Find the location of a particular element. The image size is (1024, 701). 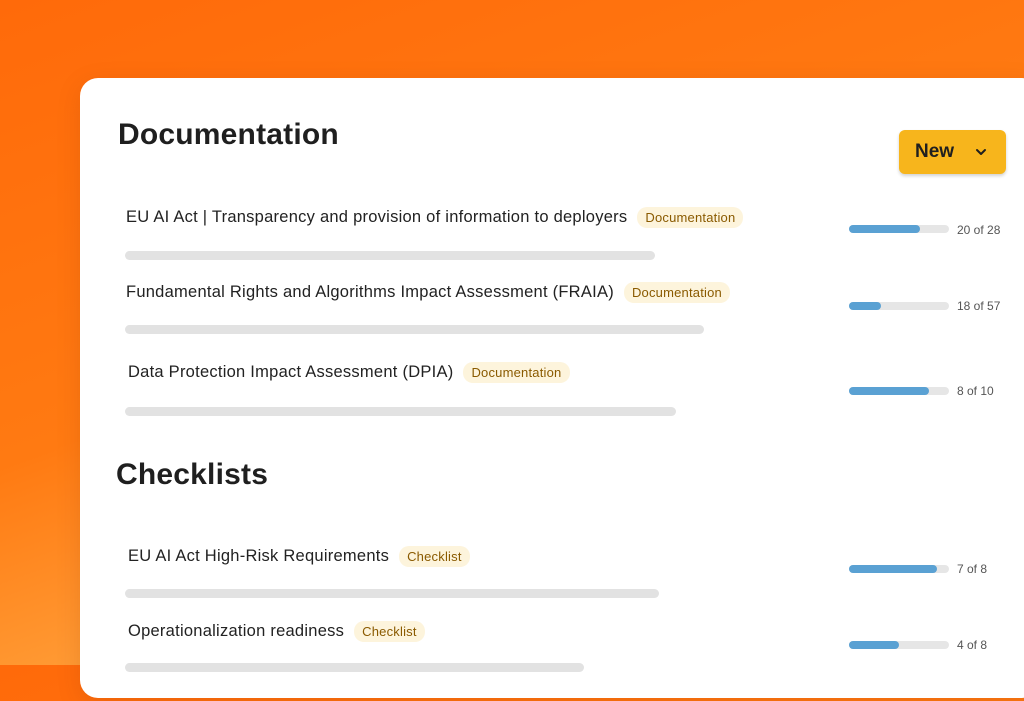

progress-count: 4 of 8 is located at coordinates (972, 645).